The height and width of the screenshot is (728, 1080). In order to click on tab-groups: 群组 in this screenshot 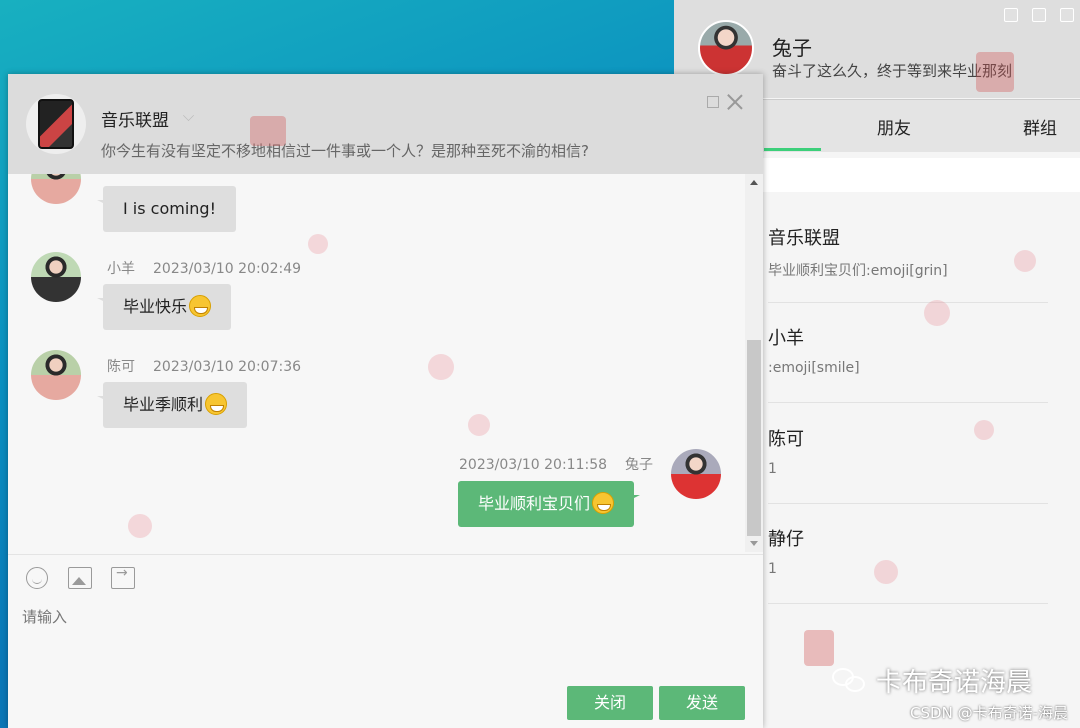, I will do `click(1040, 126)`.